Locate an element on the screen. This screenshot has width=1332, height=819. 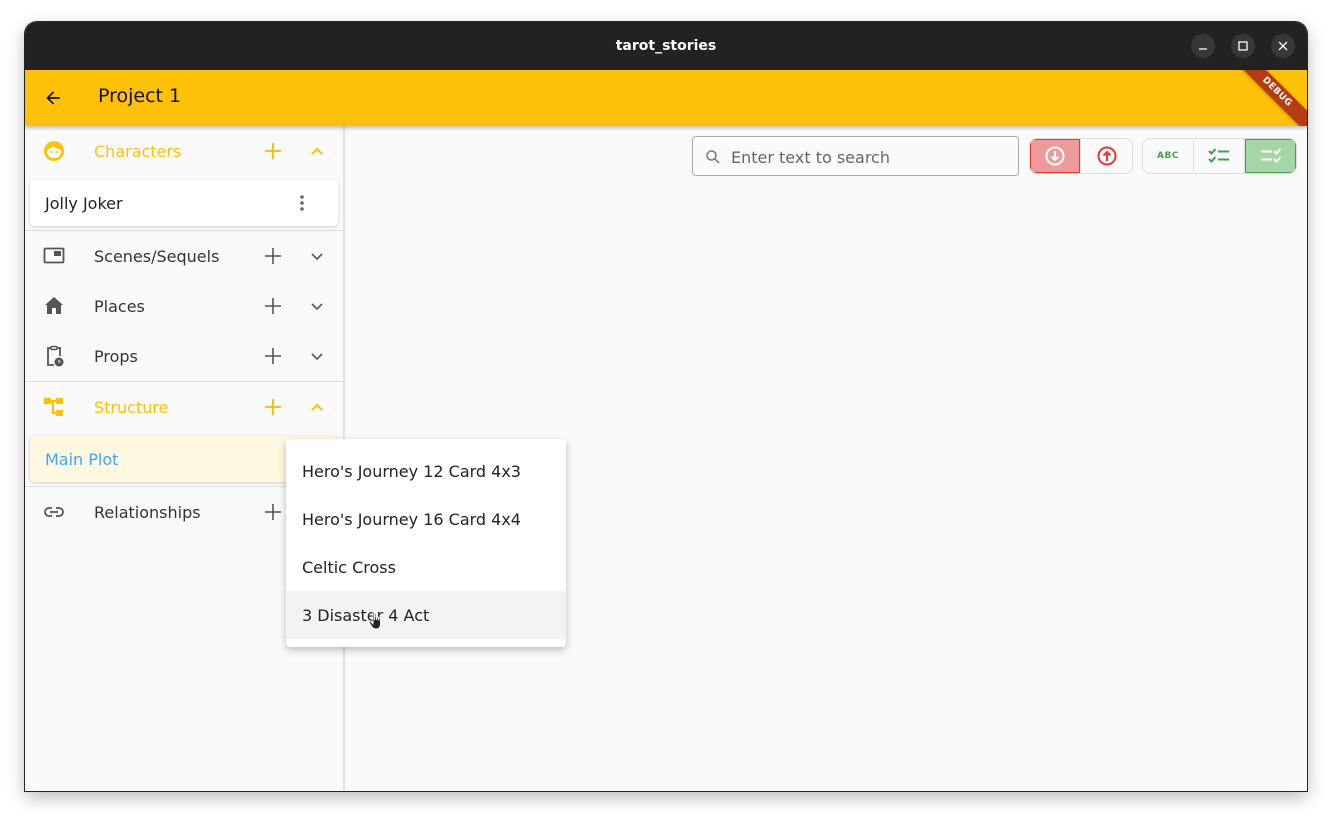
face-icon is located at coordinates (54, 151).